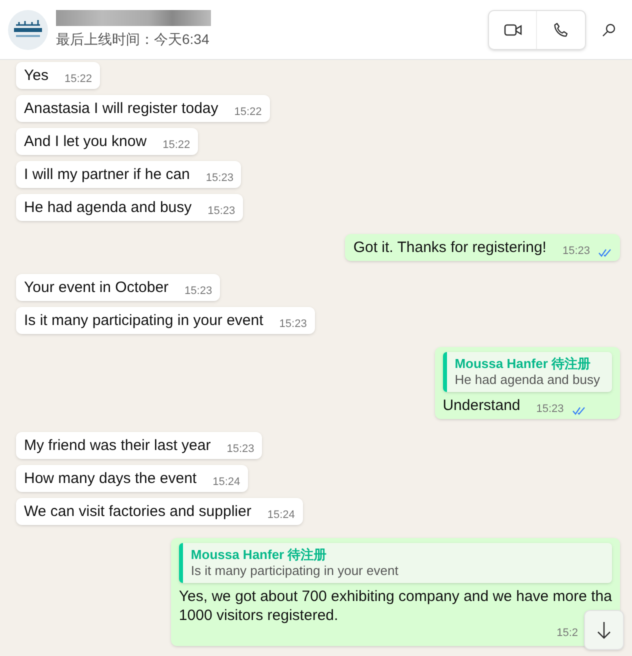 This screenshot has height=656, width=632. What do you see at coordinates (561, 30) in the screenshot?
I see `phone-icon` at bounding box center [561, 30].